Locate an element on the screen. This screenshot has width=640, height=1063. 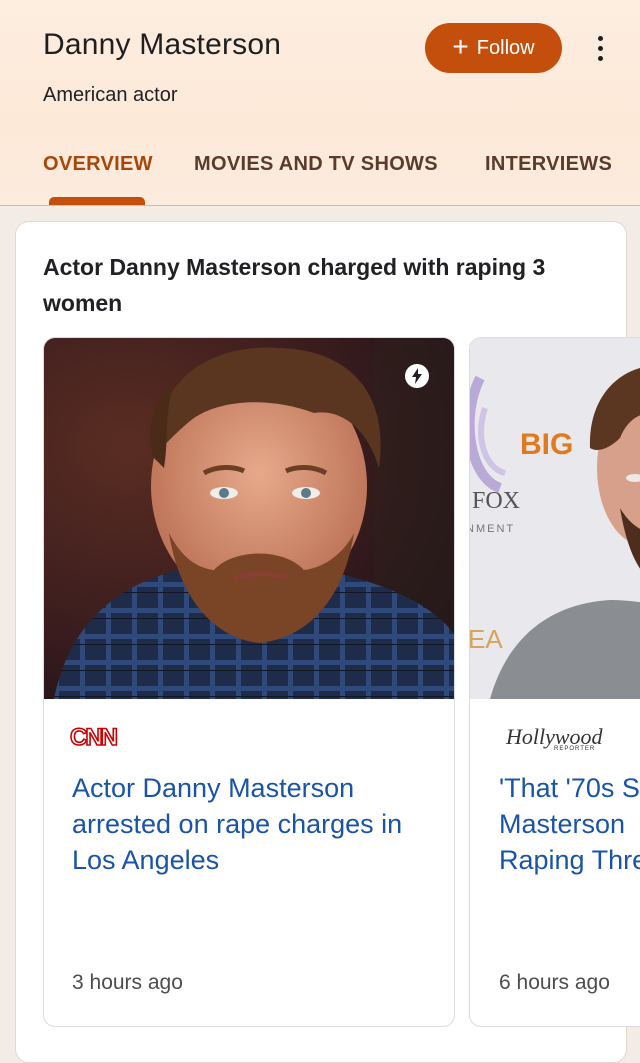
page-title: Danny Masterson is located at coordinates (162, 44).